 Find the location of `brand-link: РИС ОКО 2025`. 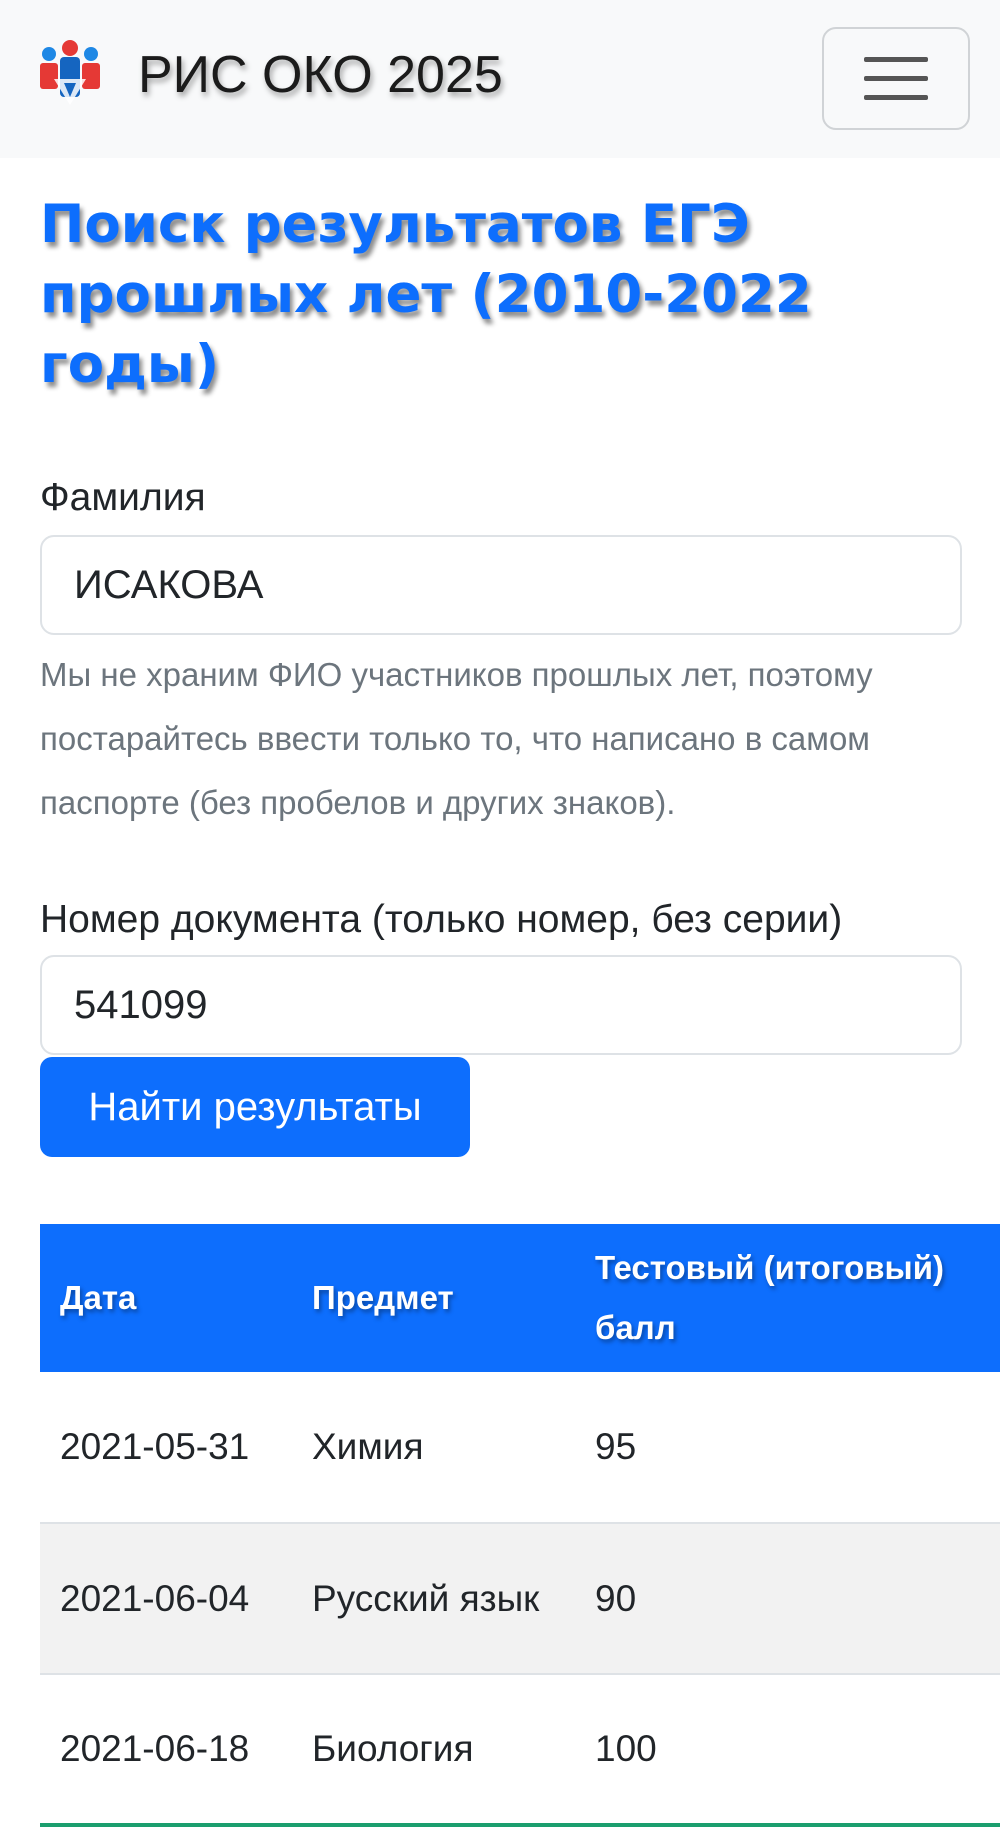

brand-link: РИС ОКО 2025 is located at coordinates (268, 75).